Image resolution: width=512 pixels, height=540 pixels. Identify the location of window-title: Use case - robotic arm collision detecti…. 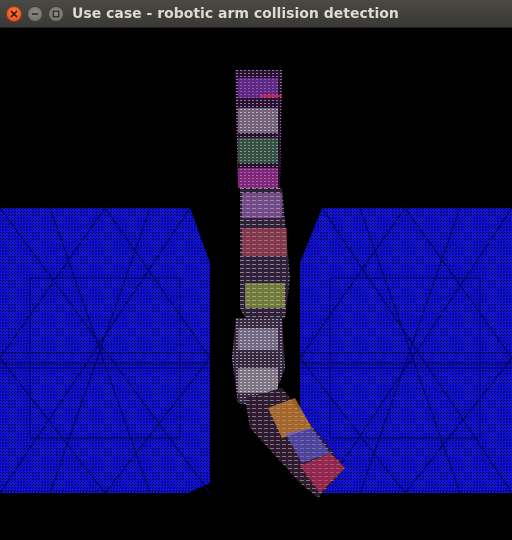
(235, 14).